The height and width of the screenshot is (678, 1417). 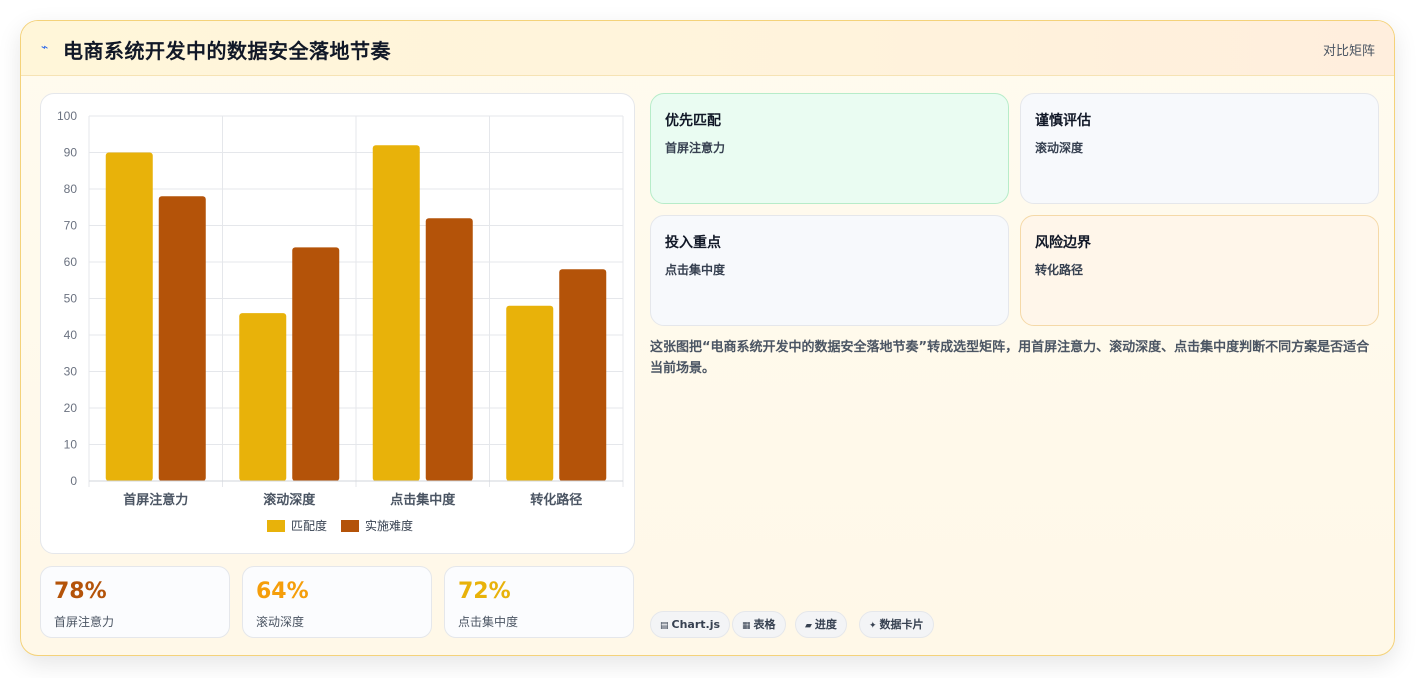 I want to click on tag-chartjs: ▤ Chart.js, so click(x=690, y=624).